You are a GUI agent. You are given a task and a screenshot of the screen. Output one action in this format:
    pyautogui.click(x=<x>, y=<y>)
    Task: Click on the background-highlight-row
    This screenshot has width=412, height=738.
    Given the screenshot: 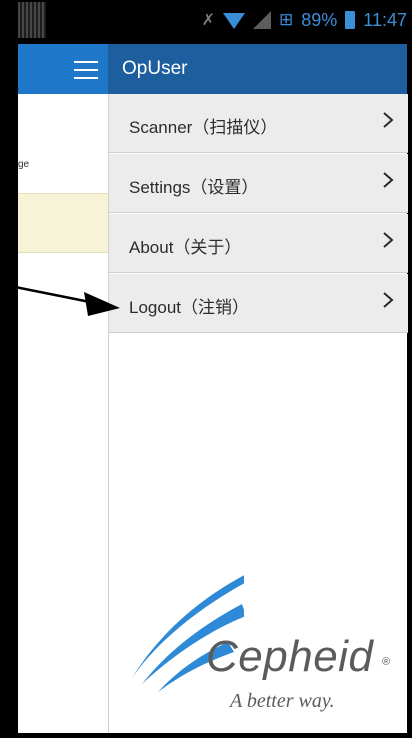 What is the action you would take?
    pyautogui.click(x=63, y=223)
    